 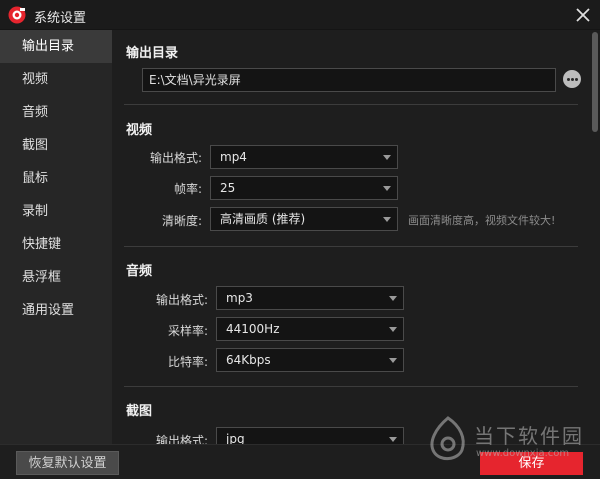 I want to click on sidebar-item-screenshot: 截图, so click(x=56, y=145).